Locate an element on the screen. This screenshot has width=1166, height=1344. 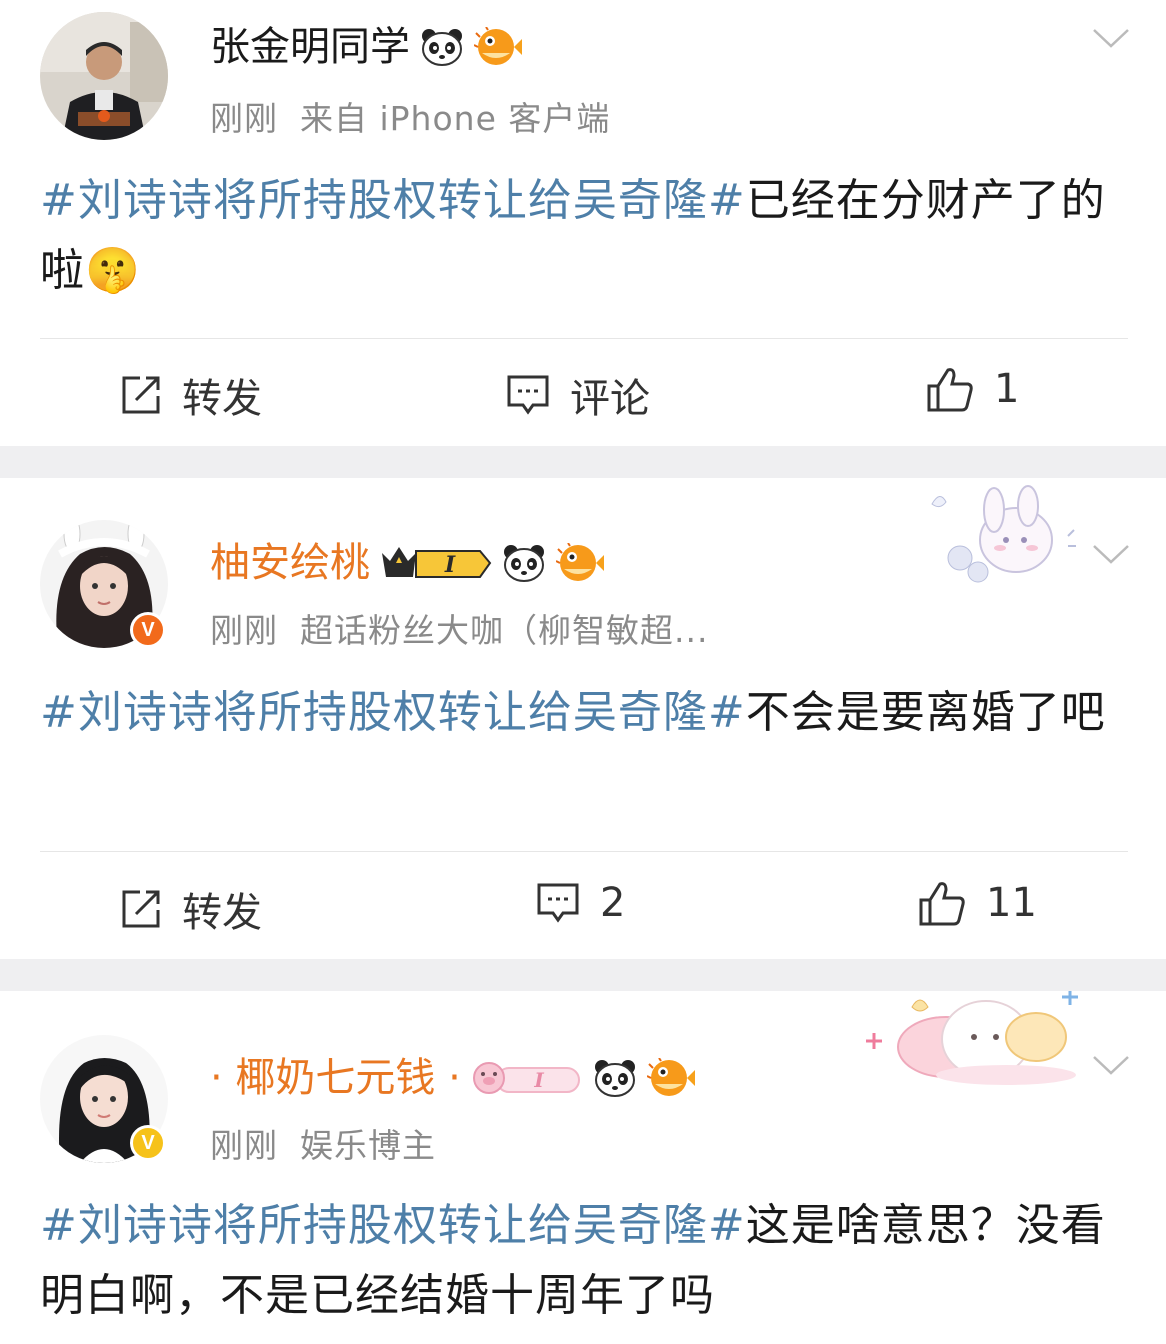
username: · 椰奶七元钱 · is located at coordinates (335, 1078).